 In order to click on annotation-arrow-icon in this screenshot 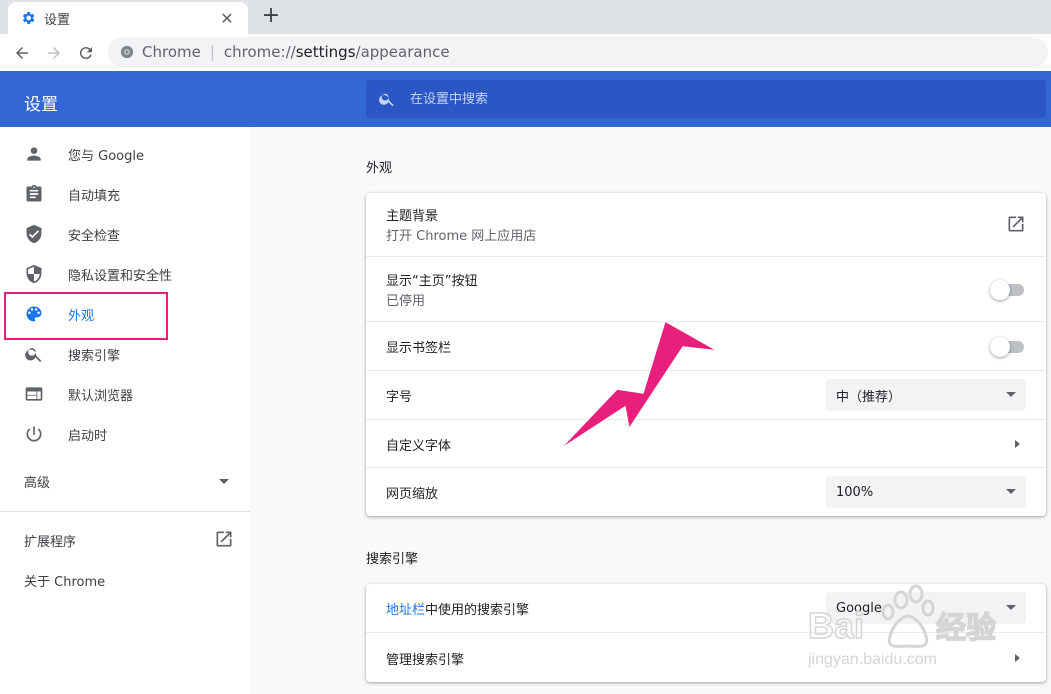, I will do `click(638, 385)`.